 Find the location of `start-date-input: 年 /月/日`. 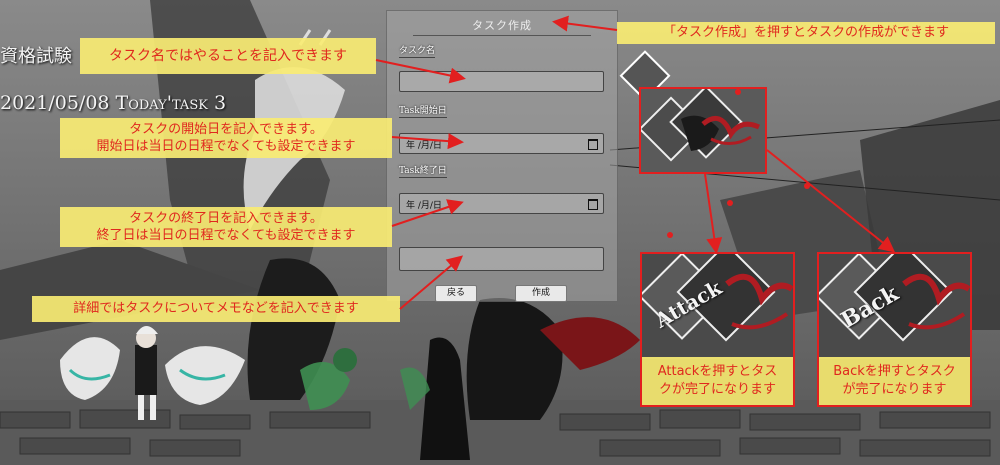

start-date-input: 年 /月/日 is located at coordinates (501, 143).